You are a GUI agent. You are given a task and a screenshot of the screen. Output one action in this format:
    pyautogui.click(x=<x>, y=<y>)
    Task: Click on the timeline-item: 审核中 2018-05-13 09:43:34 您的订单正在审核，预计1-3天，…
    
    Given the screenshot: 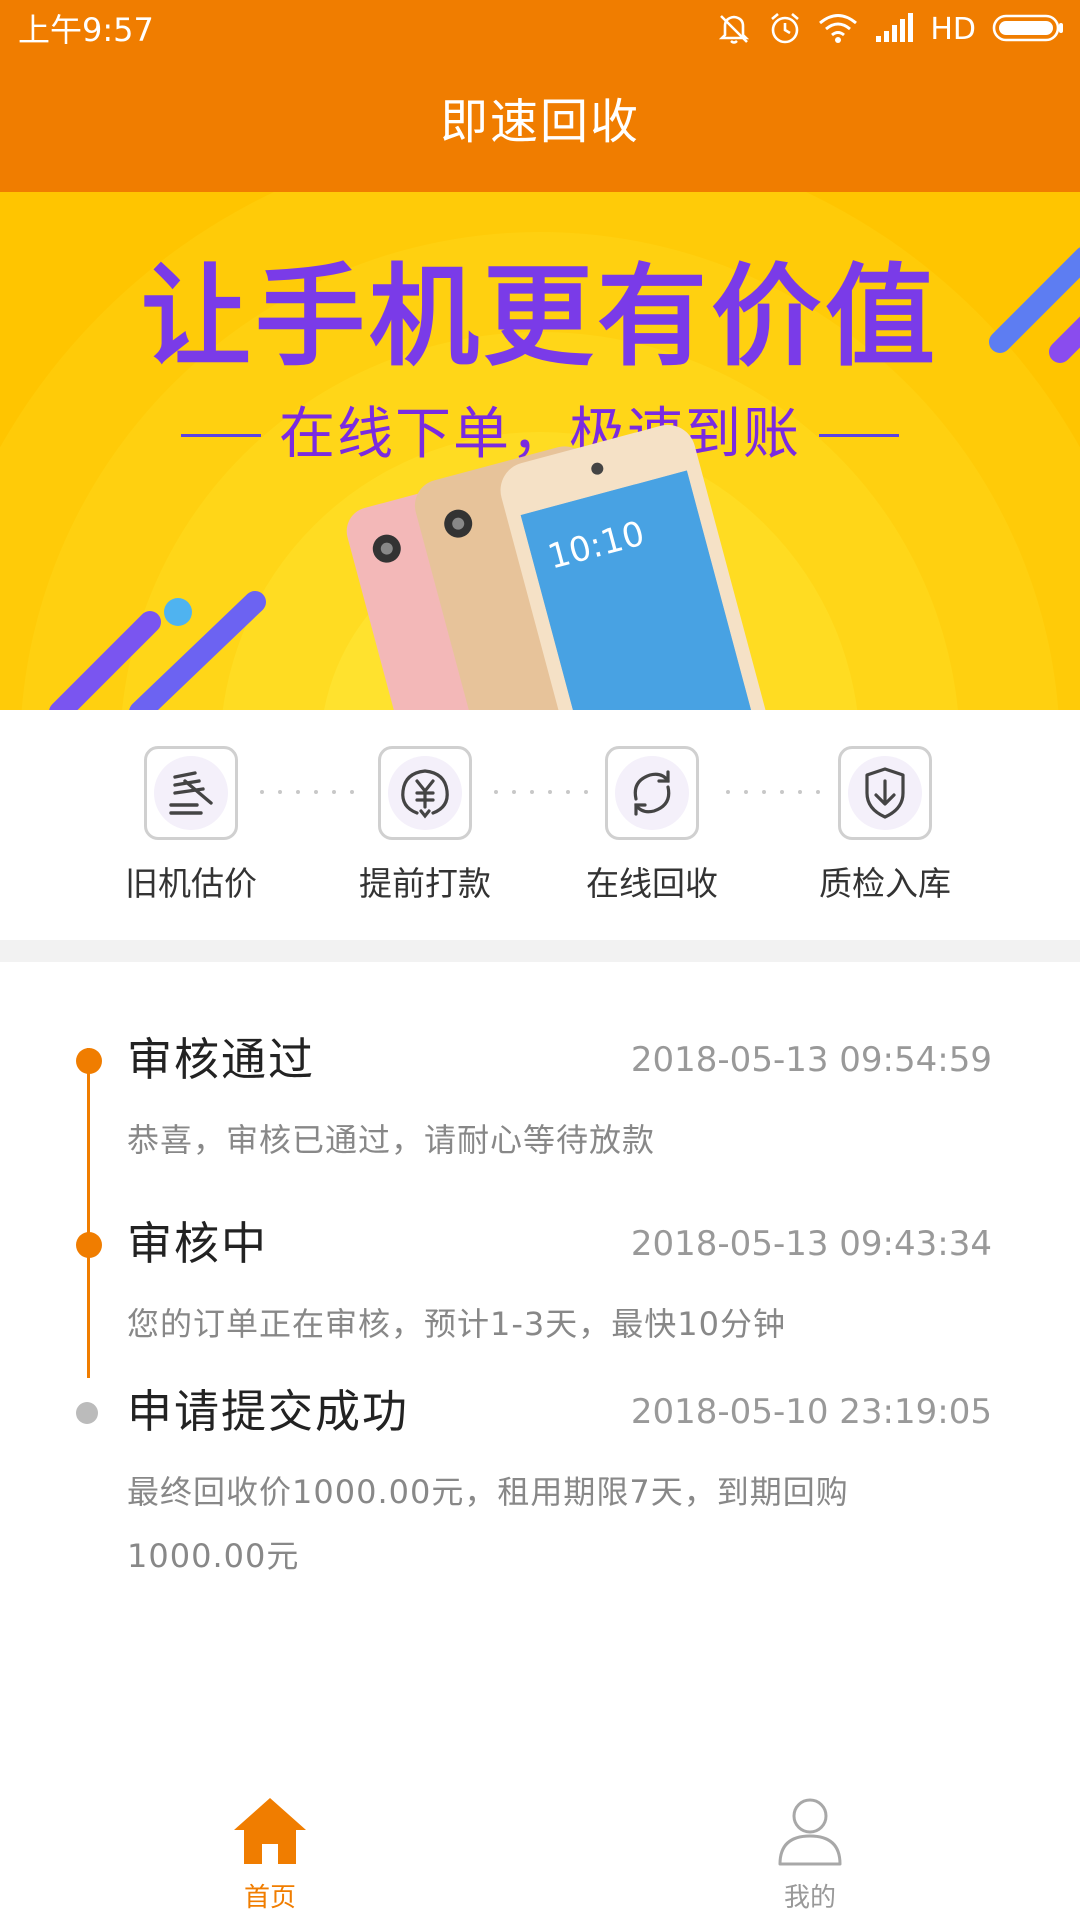 What is the action you would take?
    pyautogui.click(x=559, y=1286)
    